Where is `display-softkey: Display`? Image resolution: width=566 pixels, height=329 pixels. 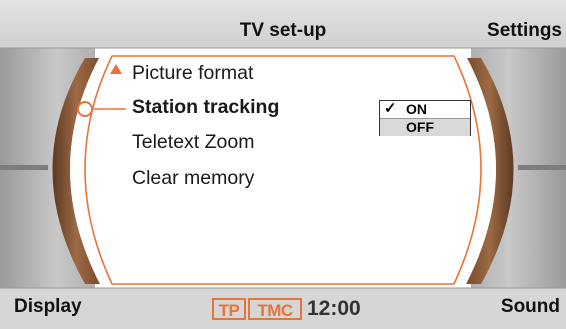
display-softkey: Display is located at coordinates (48, 307).